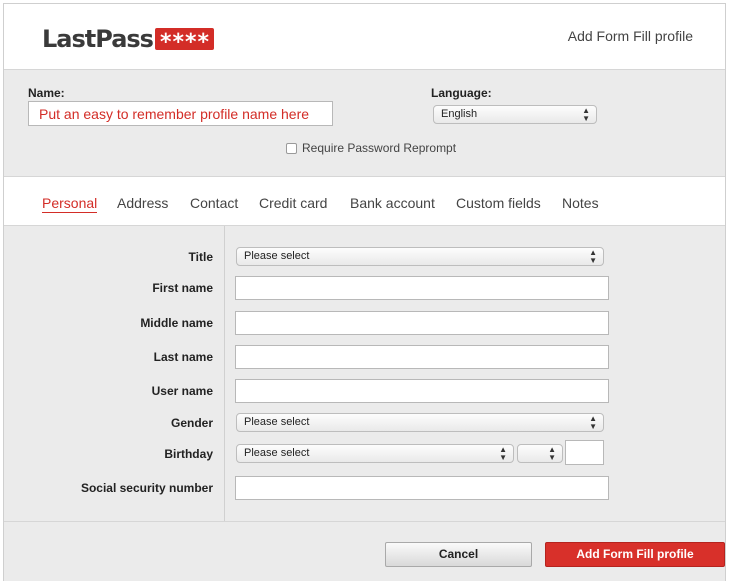 The height and width of the screenshot is (581, 730). I want to click on title-label: Title, so click(200, 257).